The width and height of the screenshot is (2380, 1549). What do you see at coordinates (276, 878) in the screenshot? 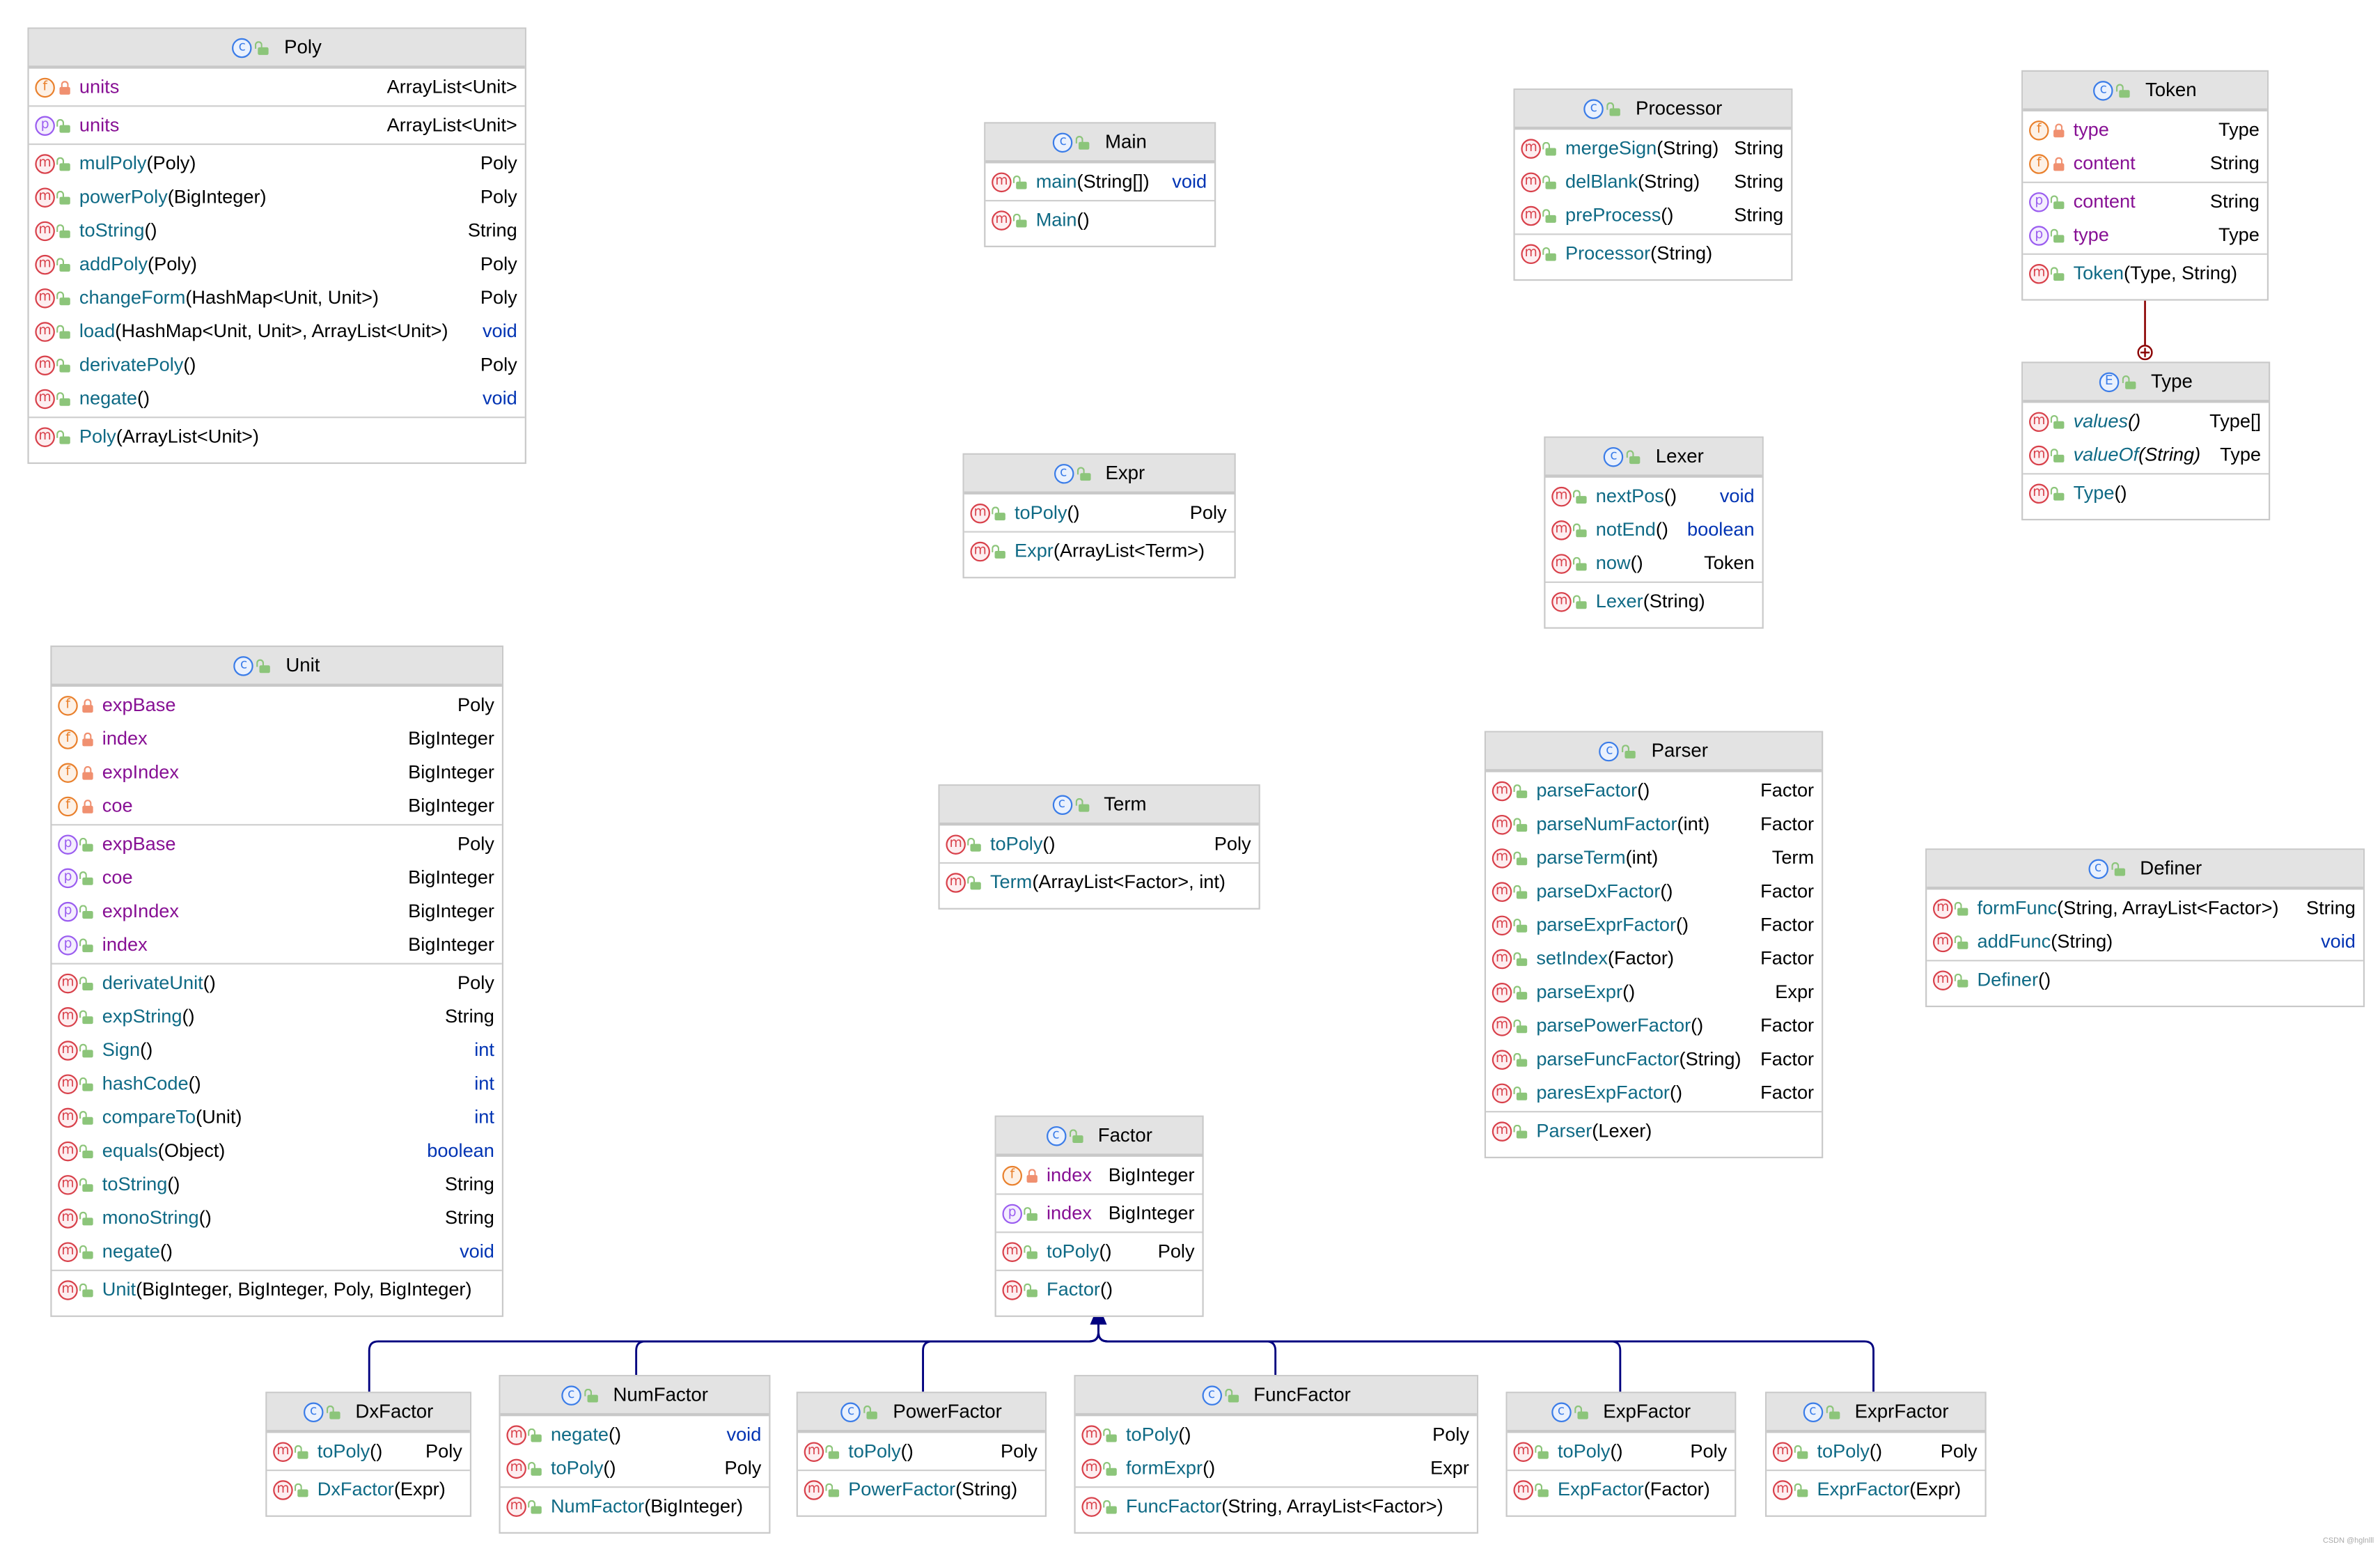
I see `field-row: p coe BigInteger` at bounding box center [276, 878].